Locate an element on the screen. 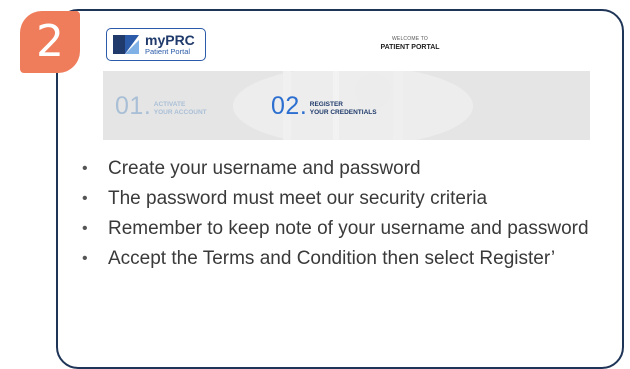 The image size is (630, 369). myprc-logo: myPRC Patient Portal is located at coordinates (156, 44).